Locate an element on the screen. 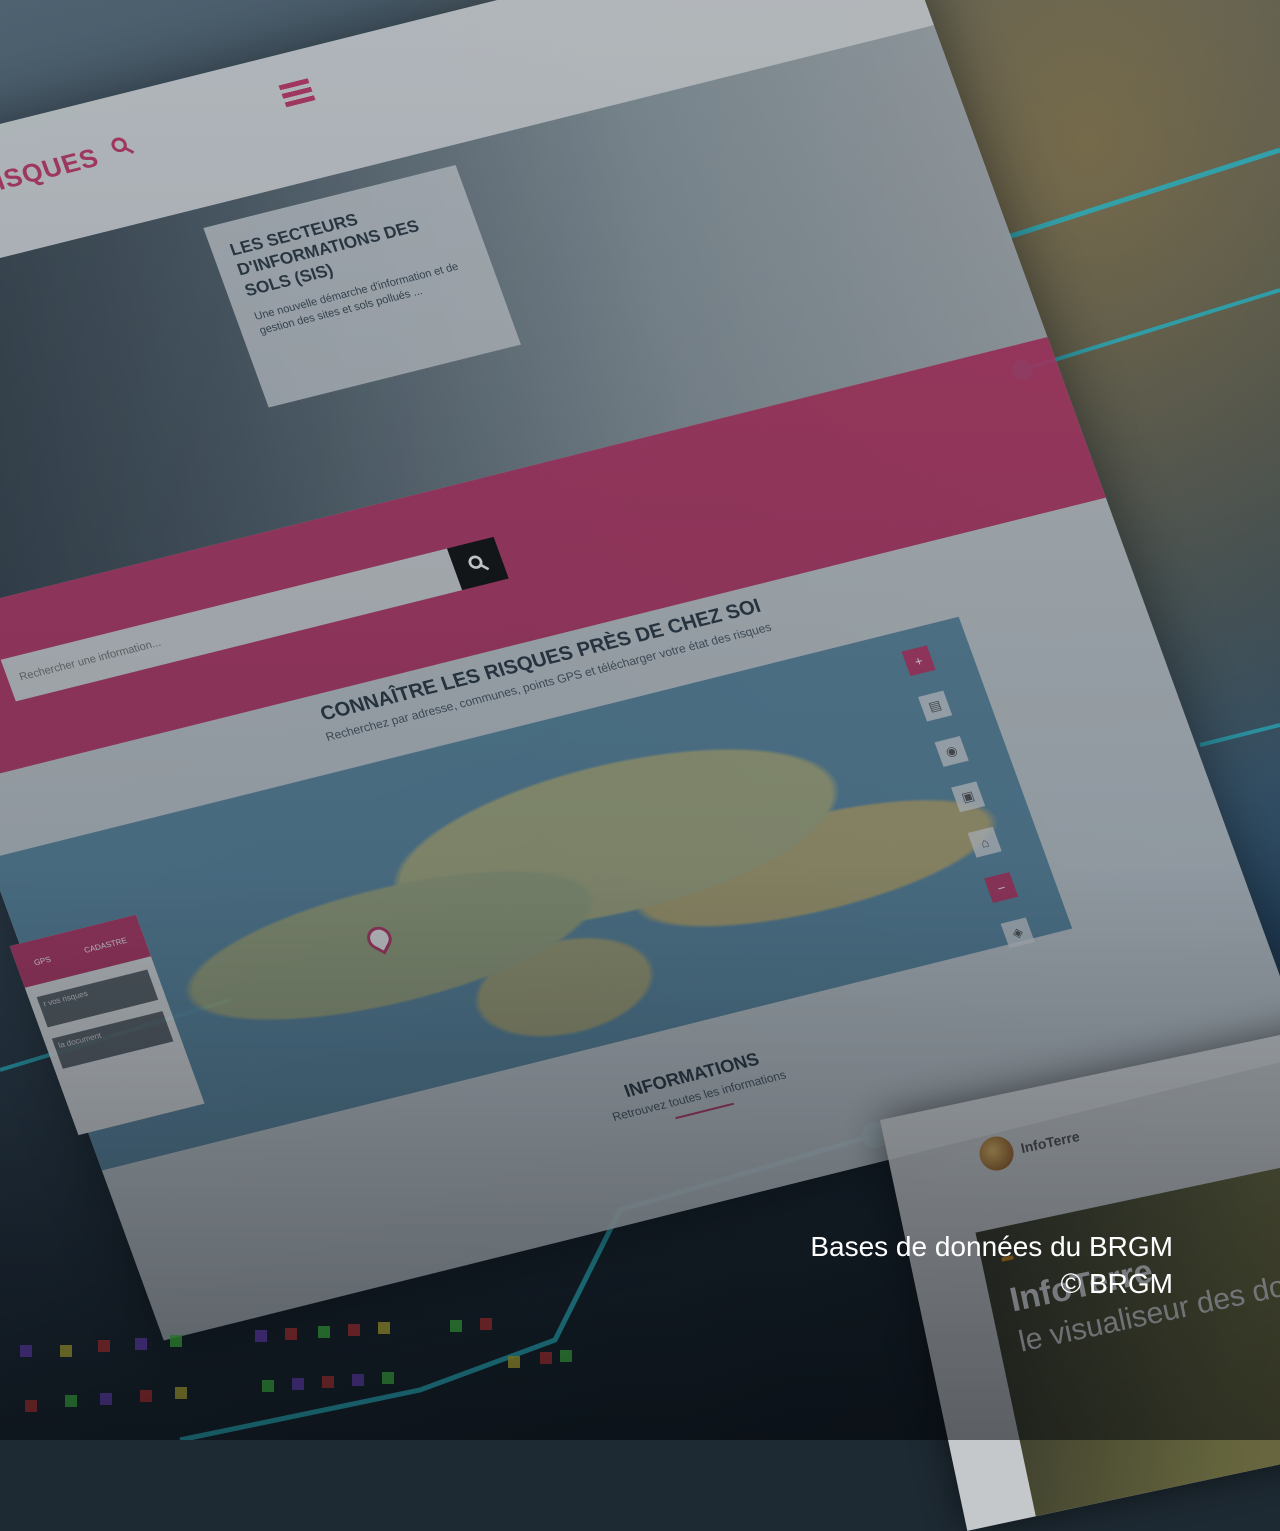  caption-credit: © BRGM is located at coordinates (1116, 1283).